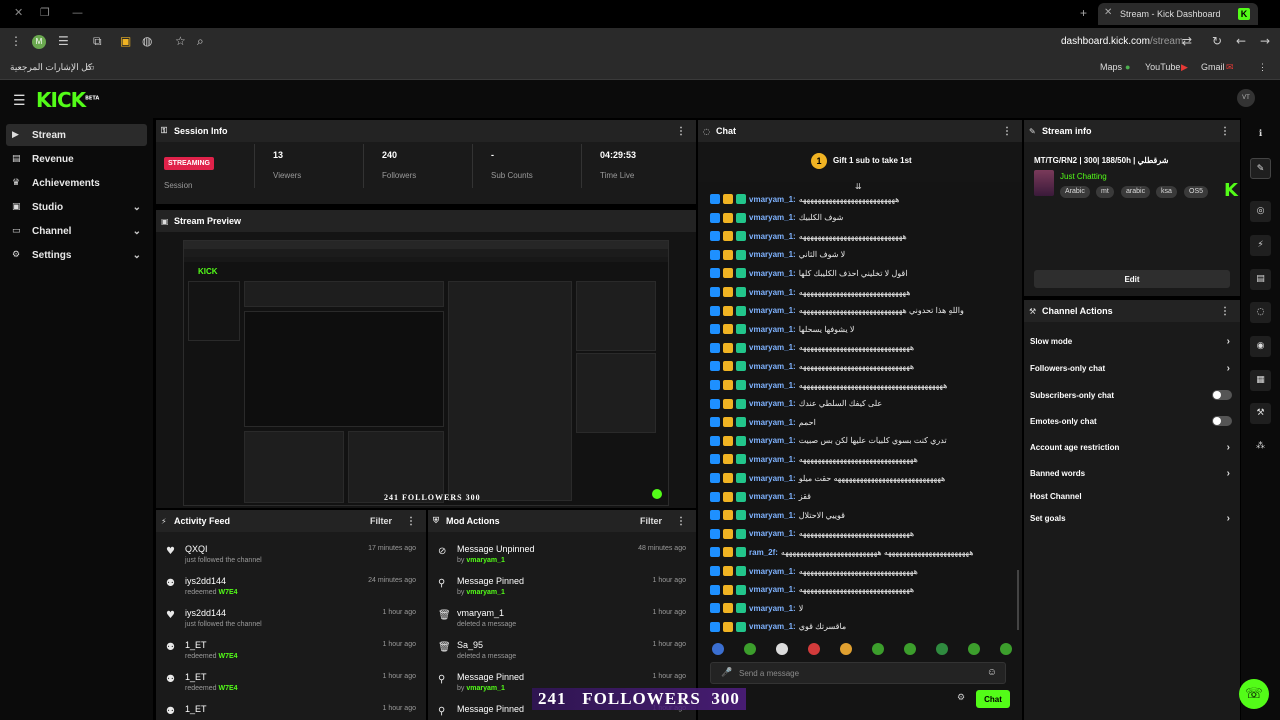  Describe the element at coordinates (1111, 67) in the screenshot. I see `bookmark-maps: Maps` at that location.